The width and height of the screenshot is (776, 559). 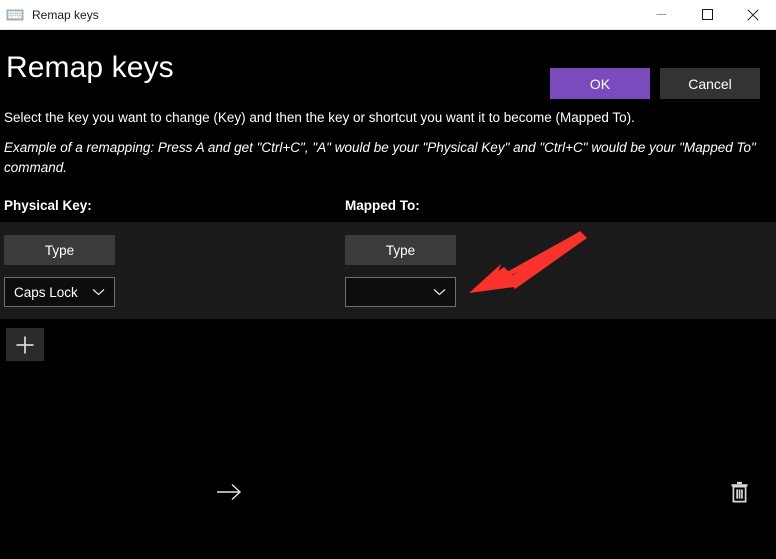 What do you see at coordinates (400, 292) in the screenshot?
I see `mapped-to-dropdown` at bounding box center [400, 292].